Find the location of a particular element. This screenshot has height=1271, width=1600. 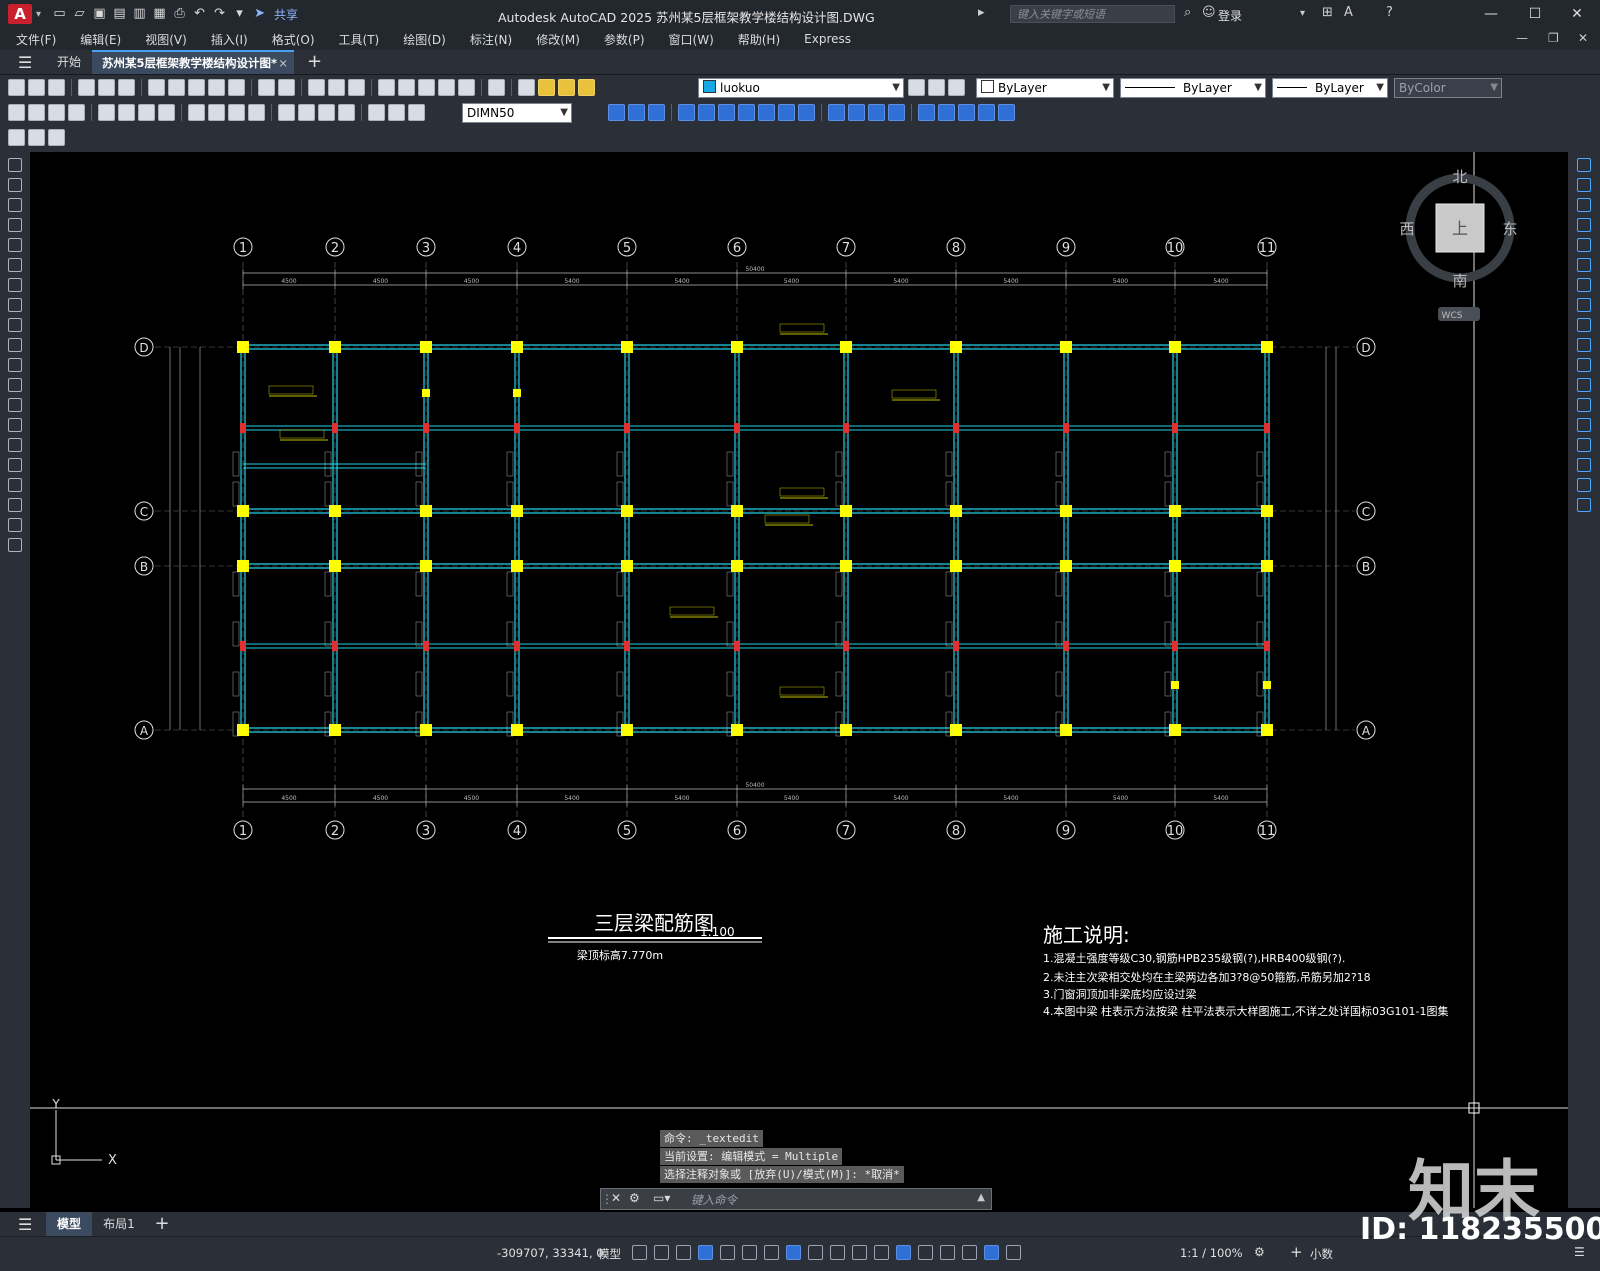

point-icon is located at coordinates (15, 425).